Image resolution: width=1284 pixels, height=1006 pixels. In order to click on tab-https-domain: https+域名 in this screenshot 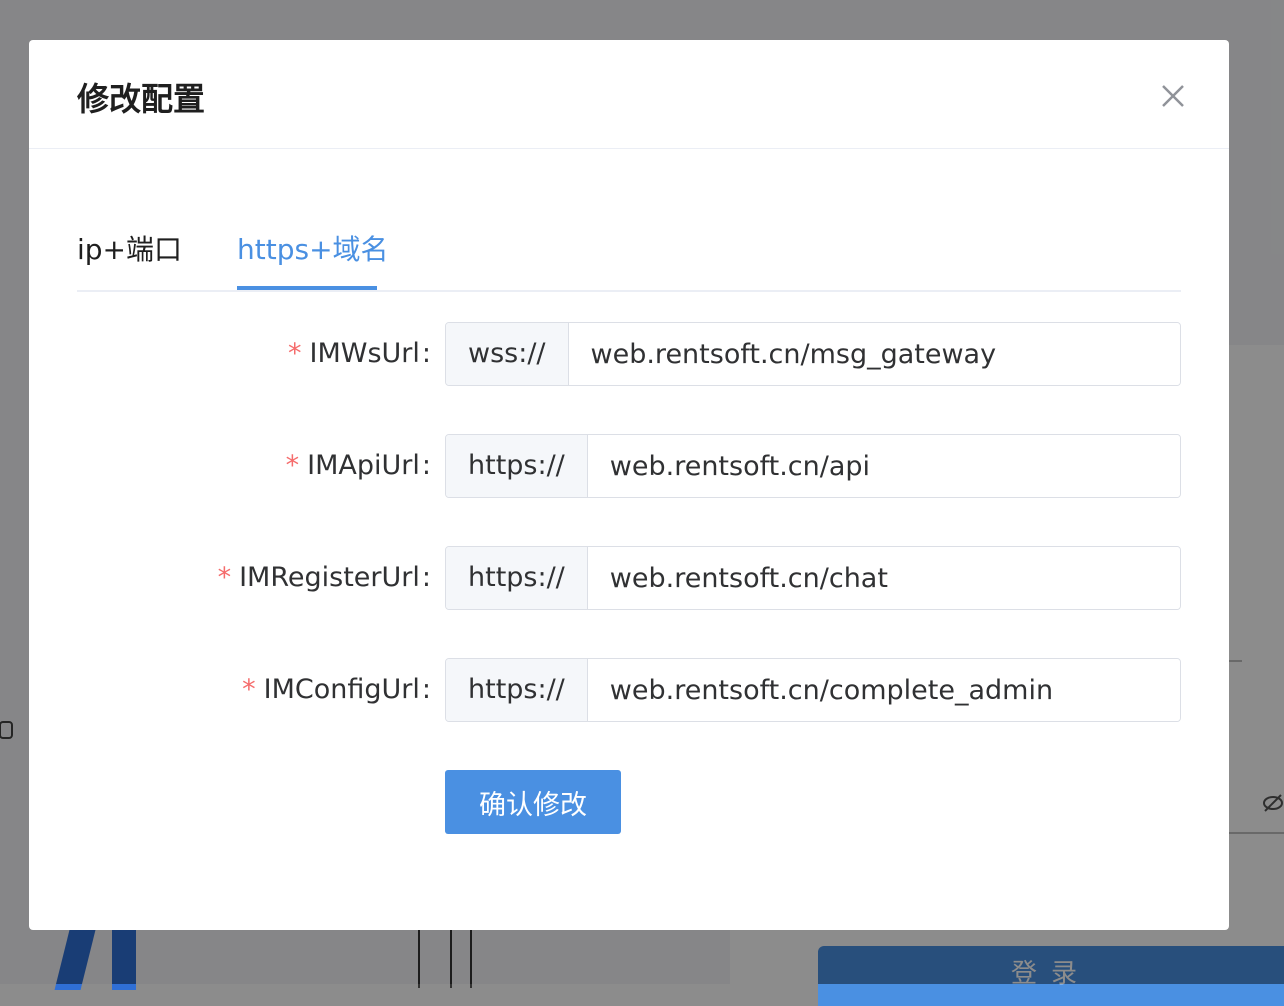, I will do `click(313, 258)`.